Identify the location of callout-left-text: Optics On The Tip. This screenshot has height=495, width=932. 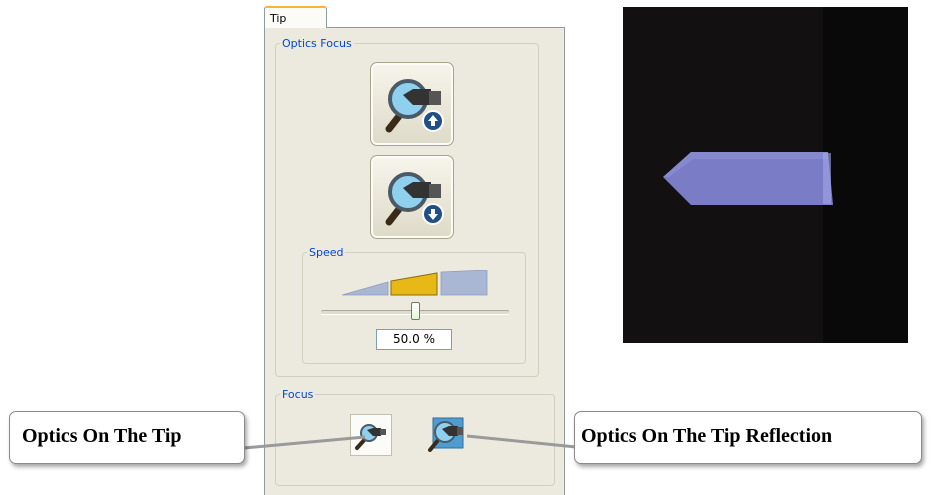
(102, 436).